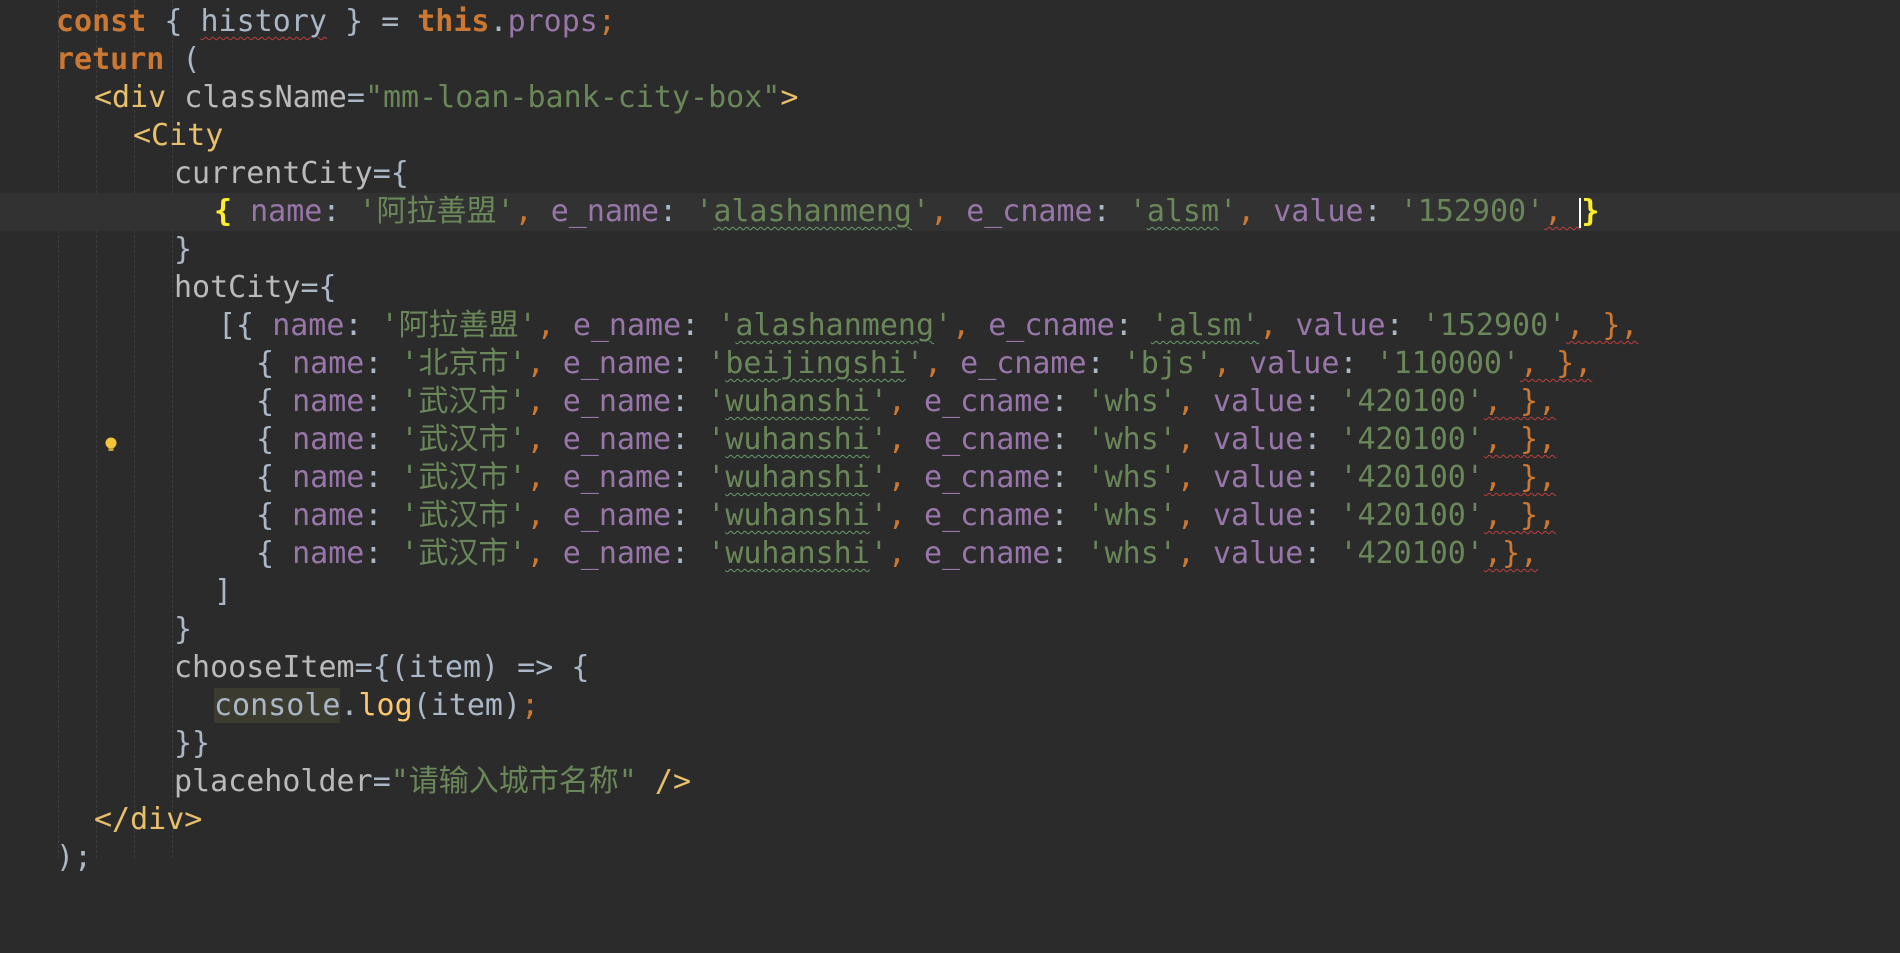  What do you see at coordinates (950, 174) in the screenshot?
I see `code-line: currentCity={` at bounding box center [950, 174].